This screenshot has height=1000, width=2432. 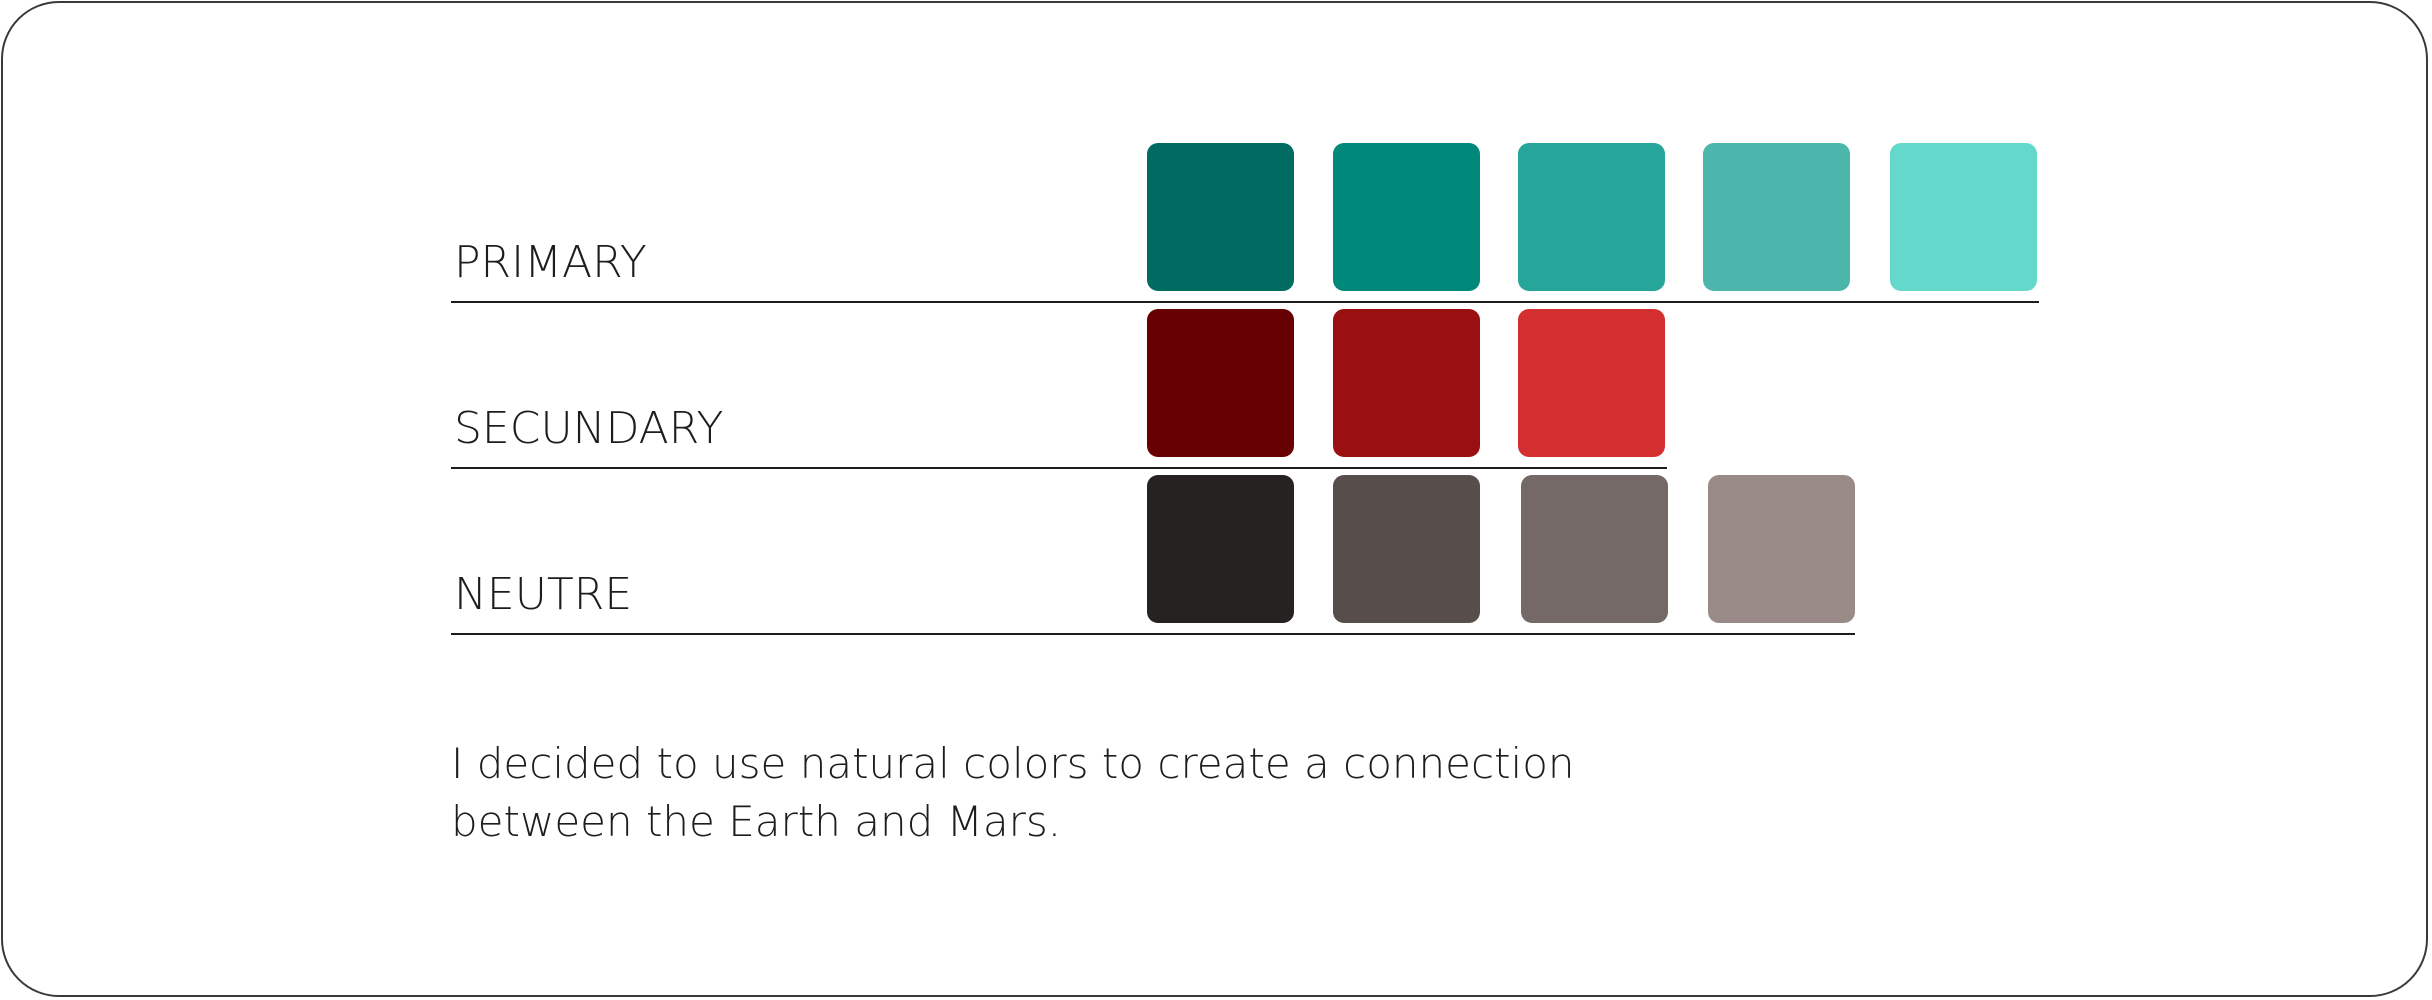 What do you see at coordinates (1059, 386) in the screenshot?
I see `palette-row-secundary: SECUNDARY` at bounding box center [1059, 386].